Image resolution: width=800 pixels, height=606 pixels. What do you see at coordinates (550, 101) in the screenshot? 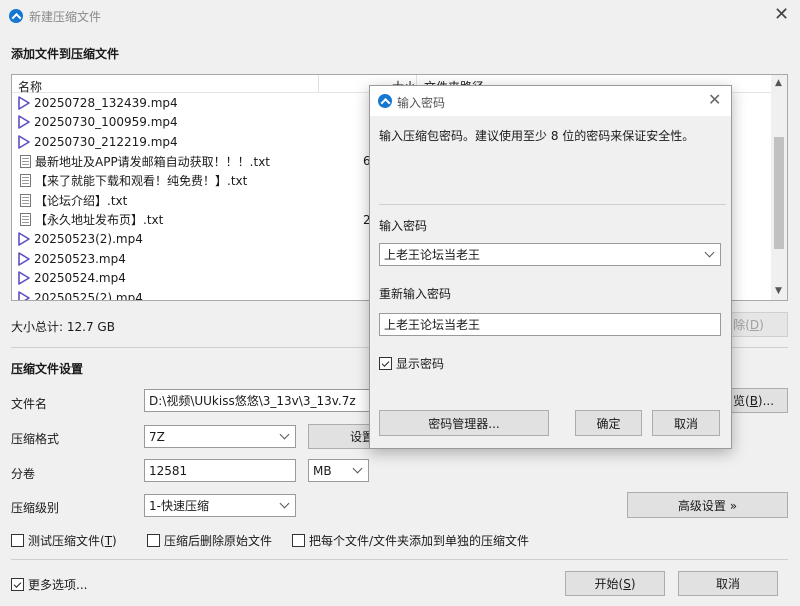
I see `password-dialog-titlebar: 输入密码 ✕` at bounding box center [550, 101].